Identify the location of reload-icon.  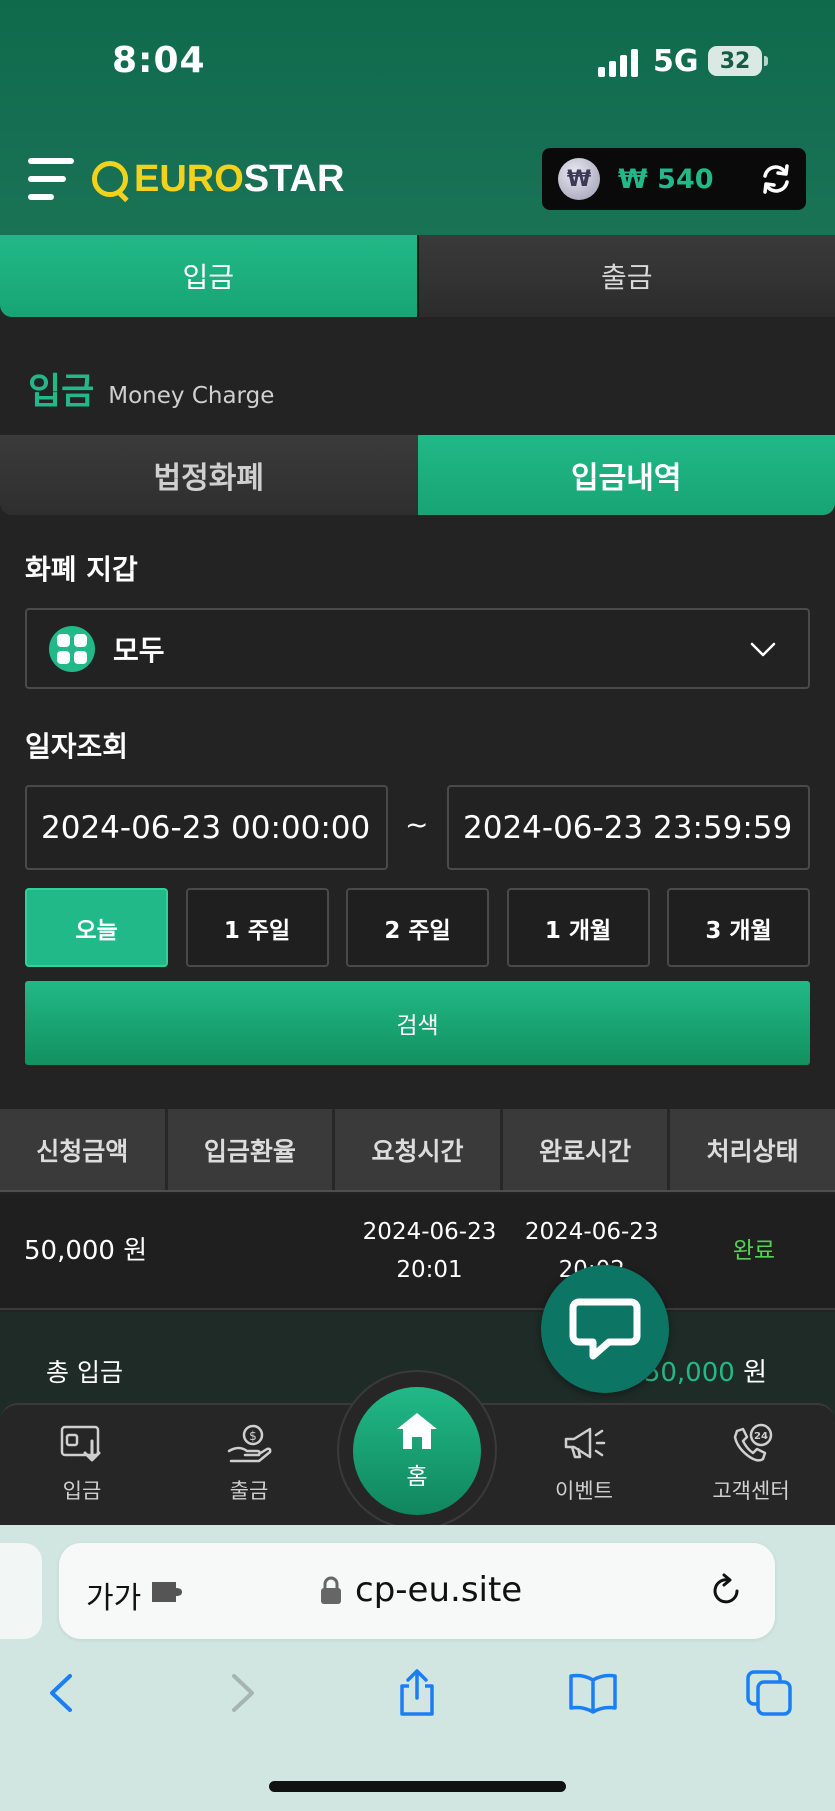
(726, 1591).